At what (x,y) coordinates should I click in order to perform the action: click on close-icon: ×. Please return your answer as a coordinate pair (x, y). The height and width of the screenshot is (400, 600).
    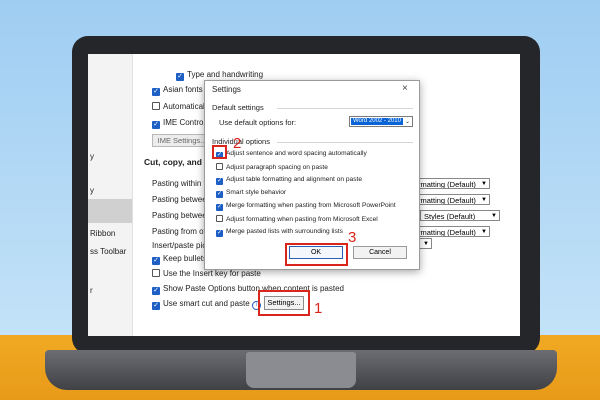
    Looking at the image, I should click on (405, 88).